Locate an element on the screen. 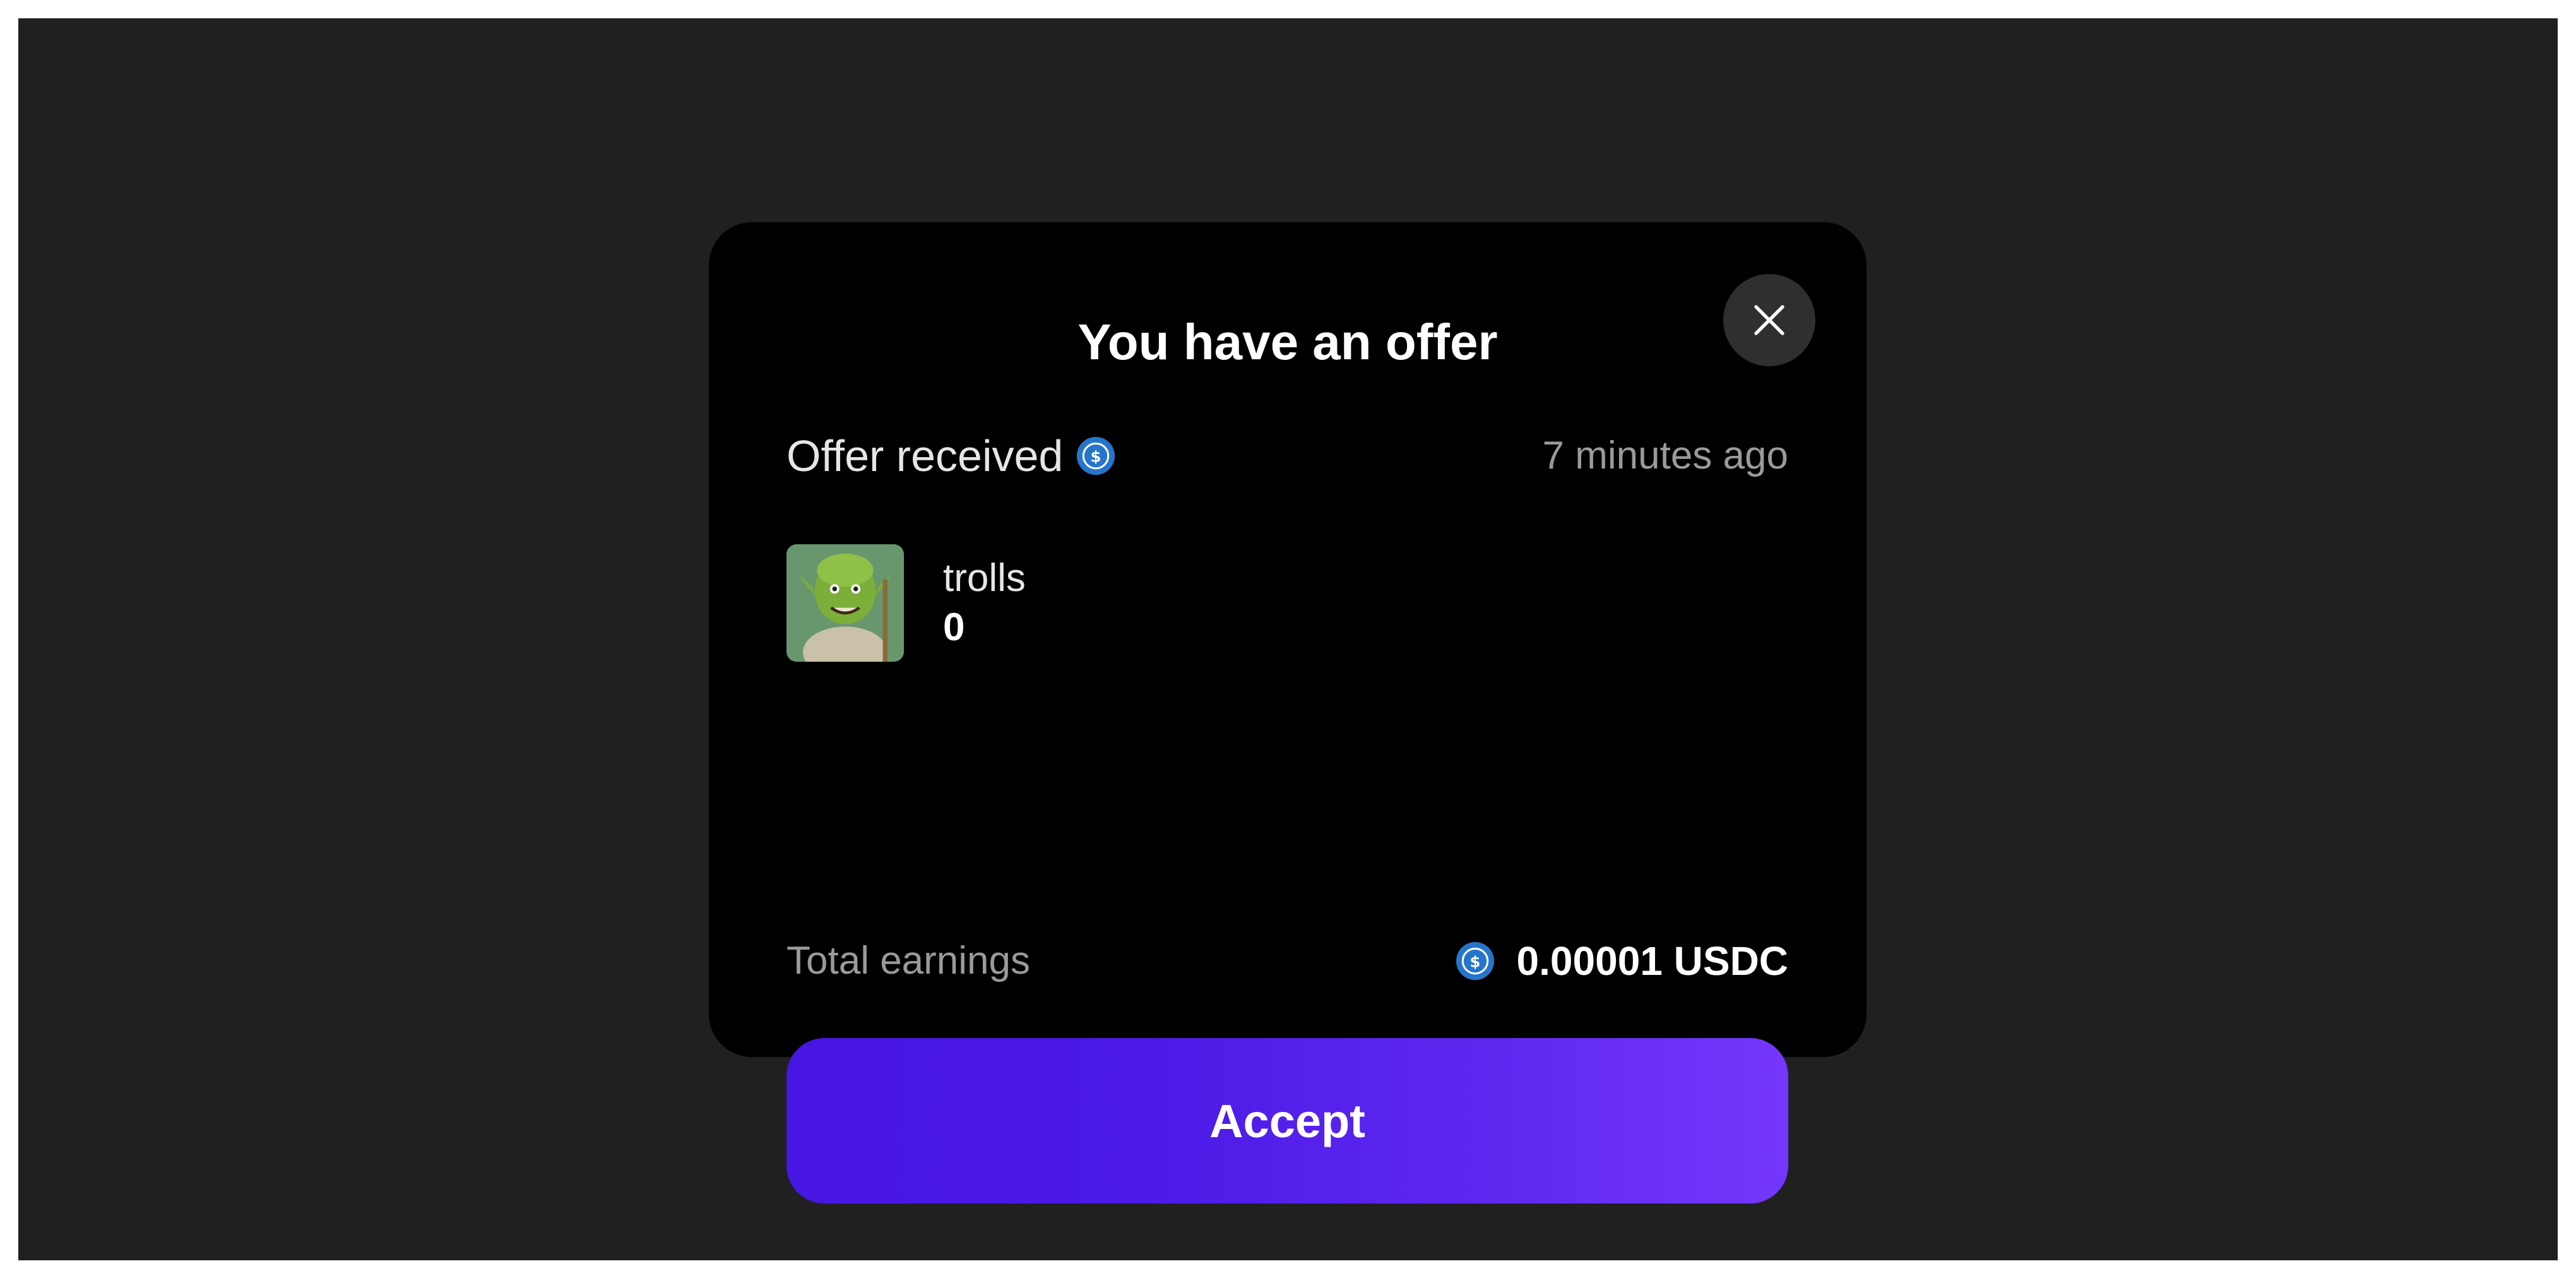 This screenshot has width=2576, height=1278. accept-button-label: Accept is located at coordinates (1287, 1120).